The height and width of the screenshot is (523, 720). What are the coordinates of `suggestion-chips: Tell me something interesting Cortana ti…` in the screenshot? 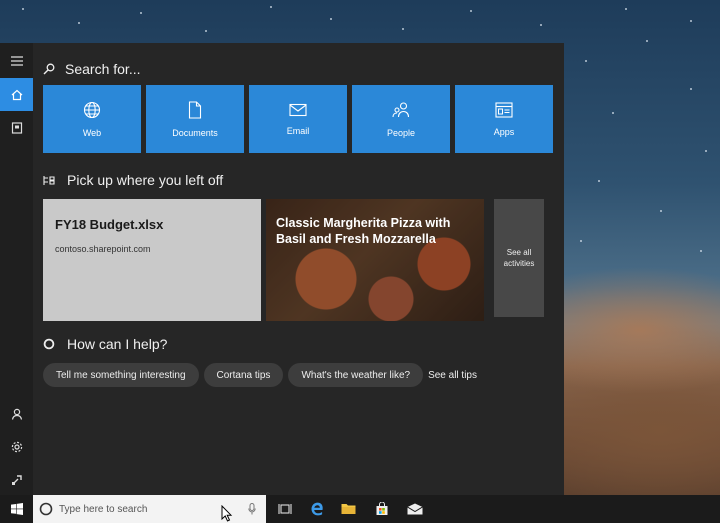 It's located at (260, 375).